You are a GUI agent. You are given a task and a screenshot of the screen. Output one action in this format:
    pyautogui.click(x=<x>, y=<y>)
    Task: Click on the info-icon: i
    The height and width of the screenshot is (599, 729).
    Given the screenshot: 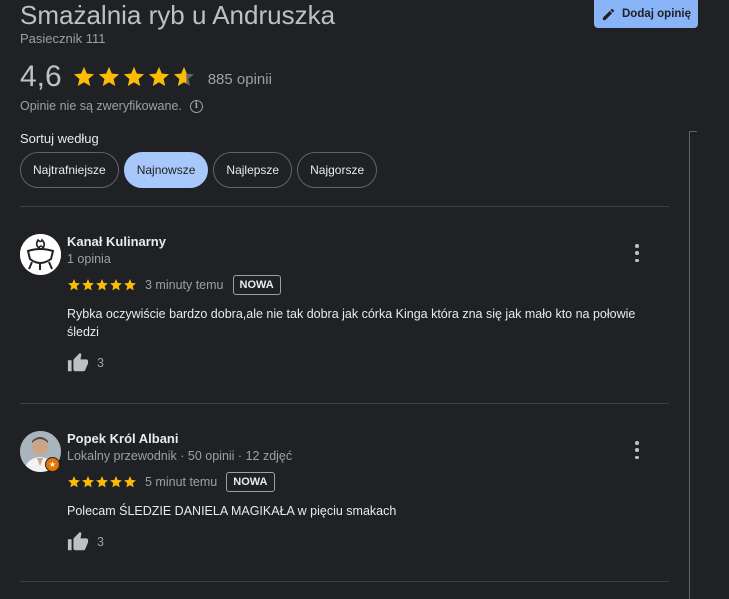 What is the action you would take?
    pyautogui.click(x=196, y=106)
    